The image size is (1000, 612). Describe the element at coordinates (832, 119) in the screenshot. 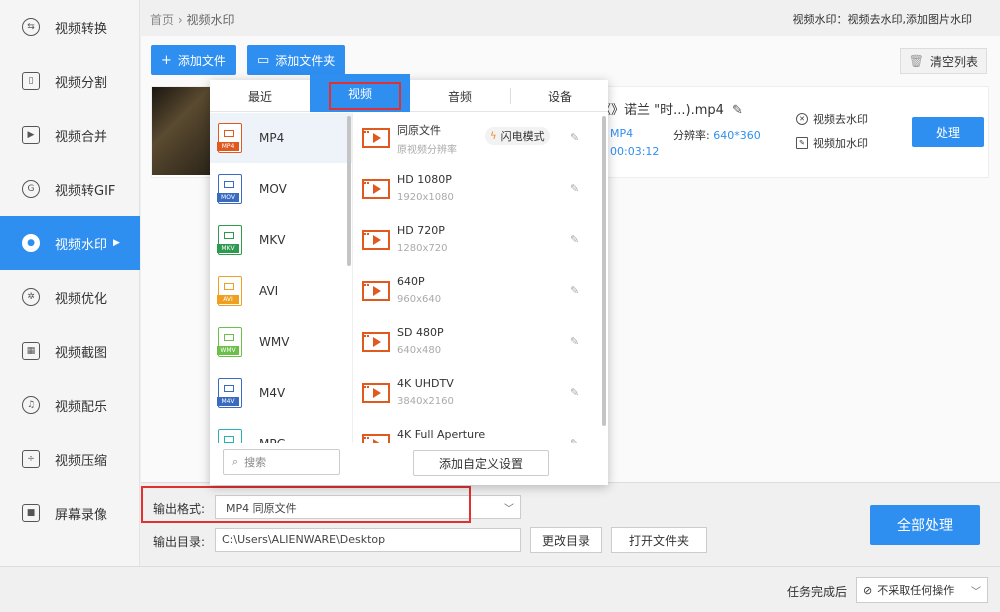

I see `remove-watermark-option: ✕ 视频去水印` at that location.